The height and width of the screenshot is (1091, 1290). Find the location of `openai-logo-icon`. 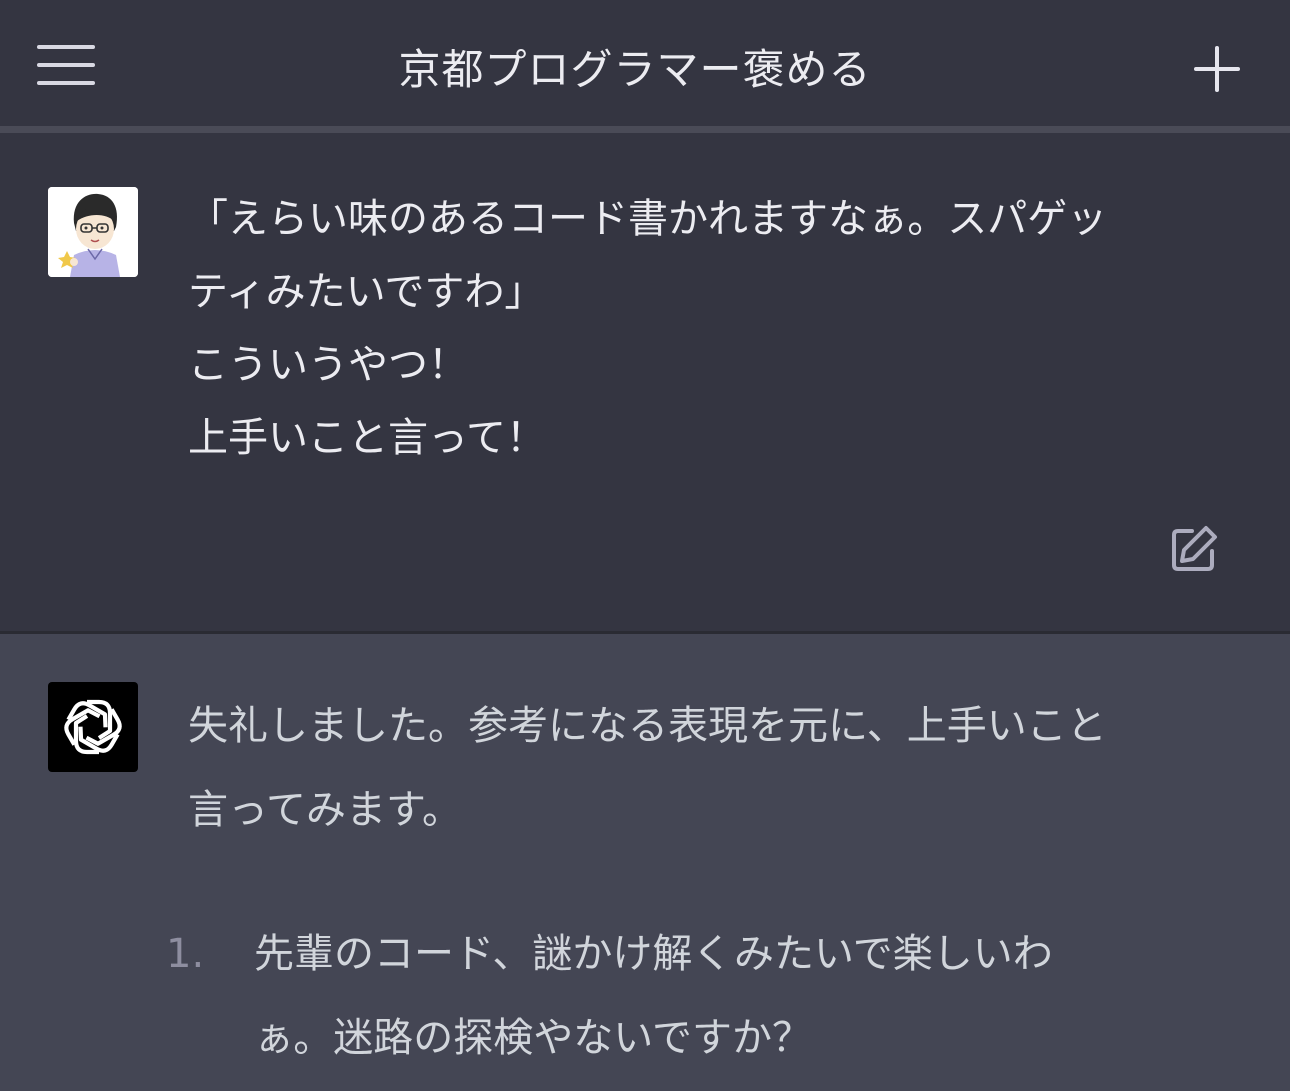

openai-logo-icon is located at coordinates (93, 727).